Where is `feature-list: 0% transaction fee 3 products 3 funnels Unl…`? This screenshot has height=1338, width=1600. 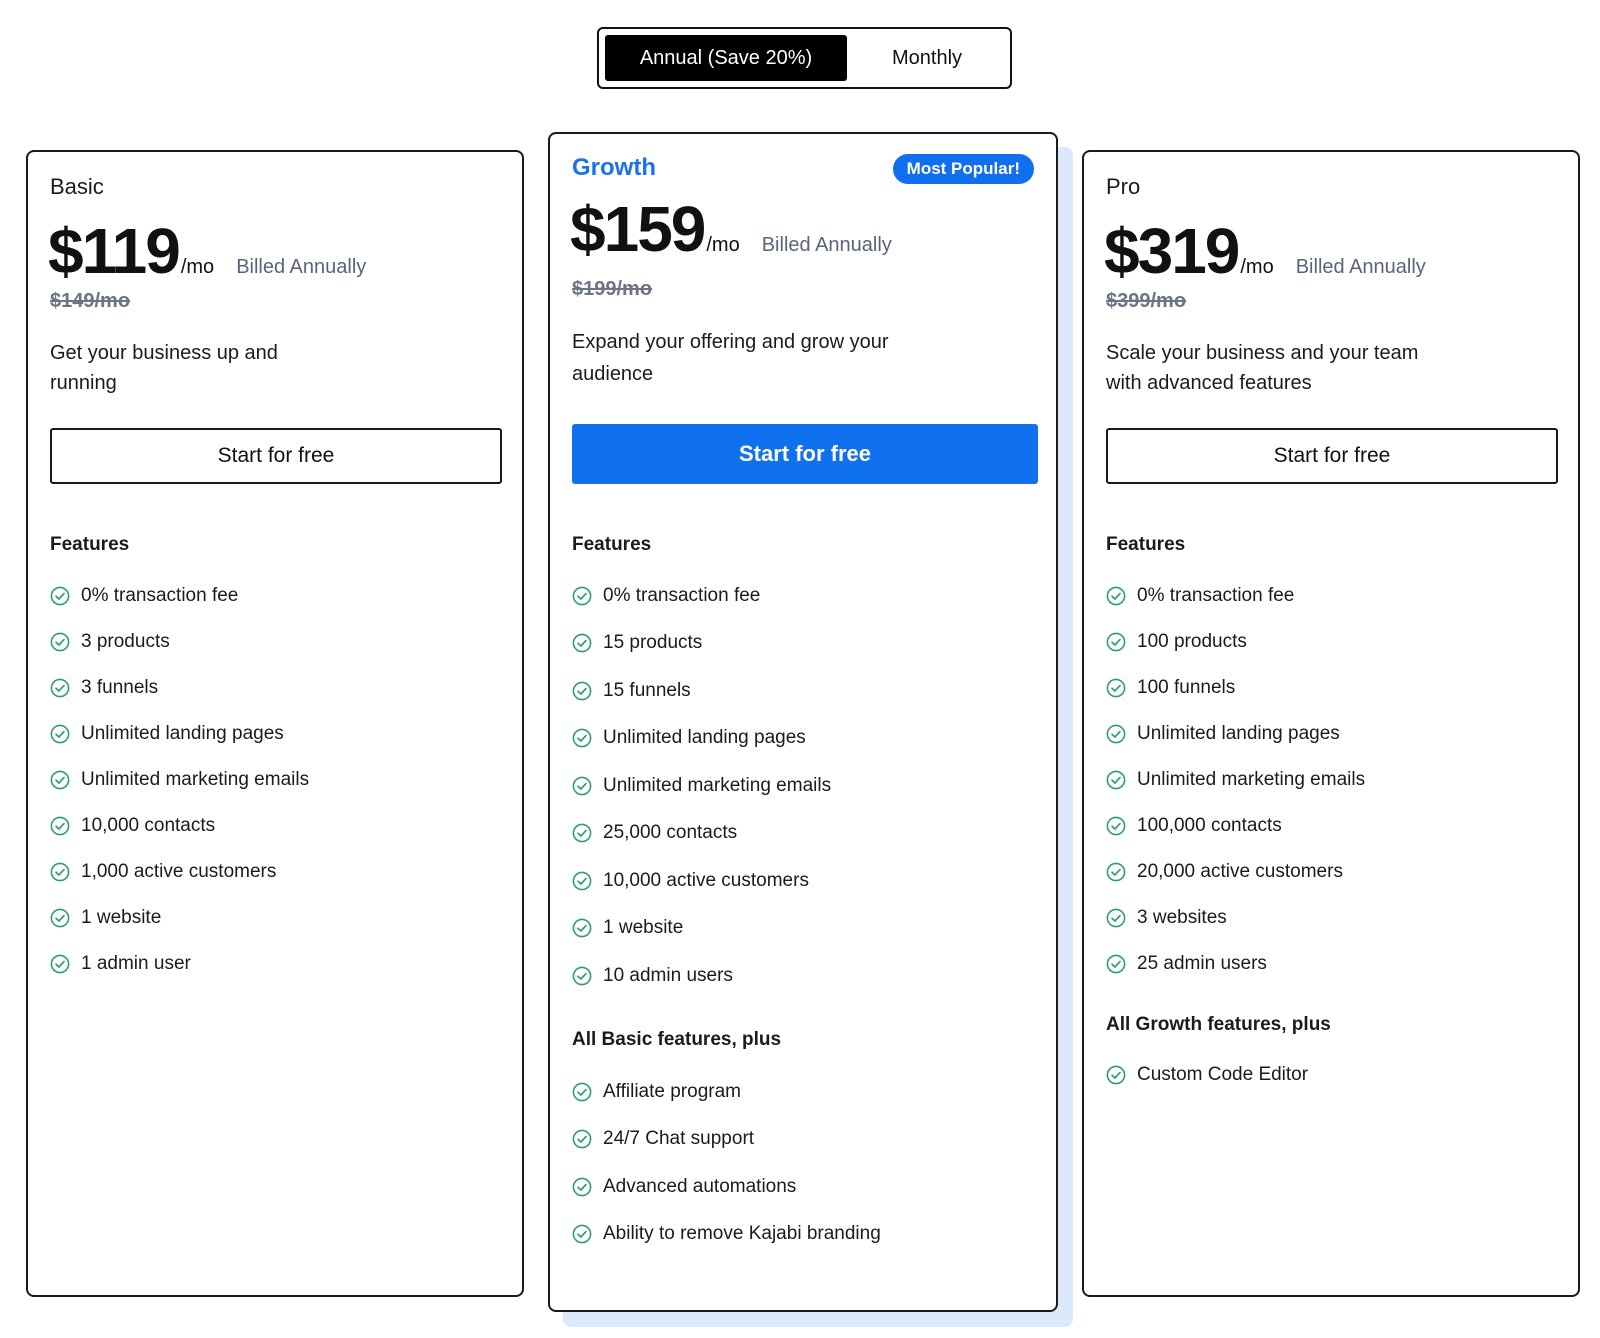 feature-list: 0% transaction fee 3 products 3 funnels Unl… is located at coordinates (179, 780).